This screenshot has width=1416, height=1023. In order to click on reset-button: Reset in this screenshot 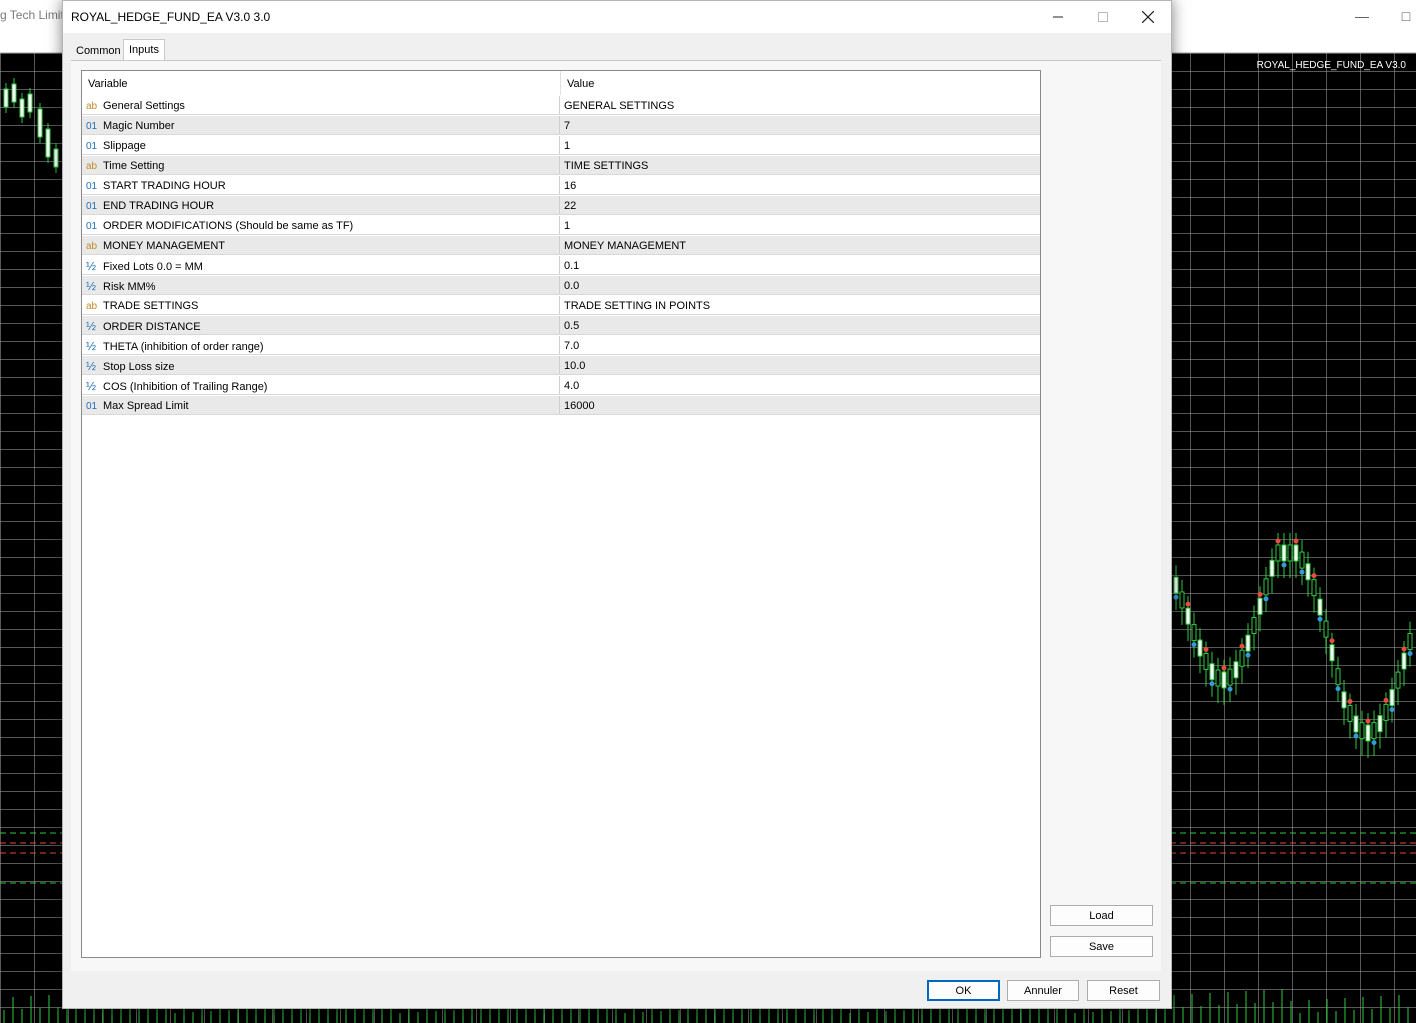, I will do `click(1123, 990)`.